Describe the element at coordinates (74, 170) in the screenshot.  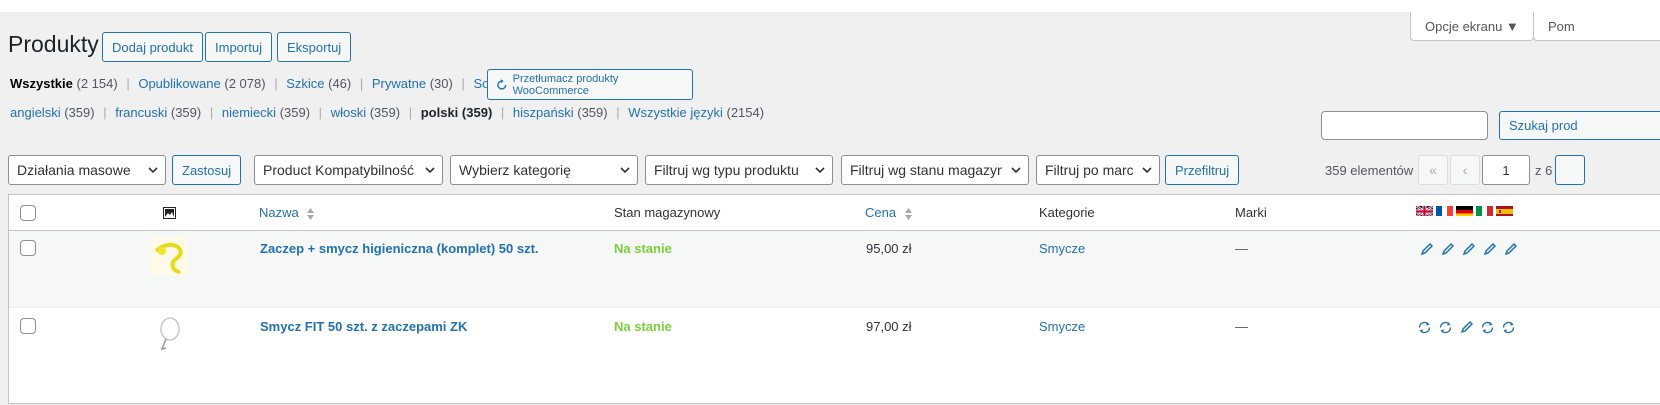
I see `bulk-actions-value: Działania masowe` at that location.